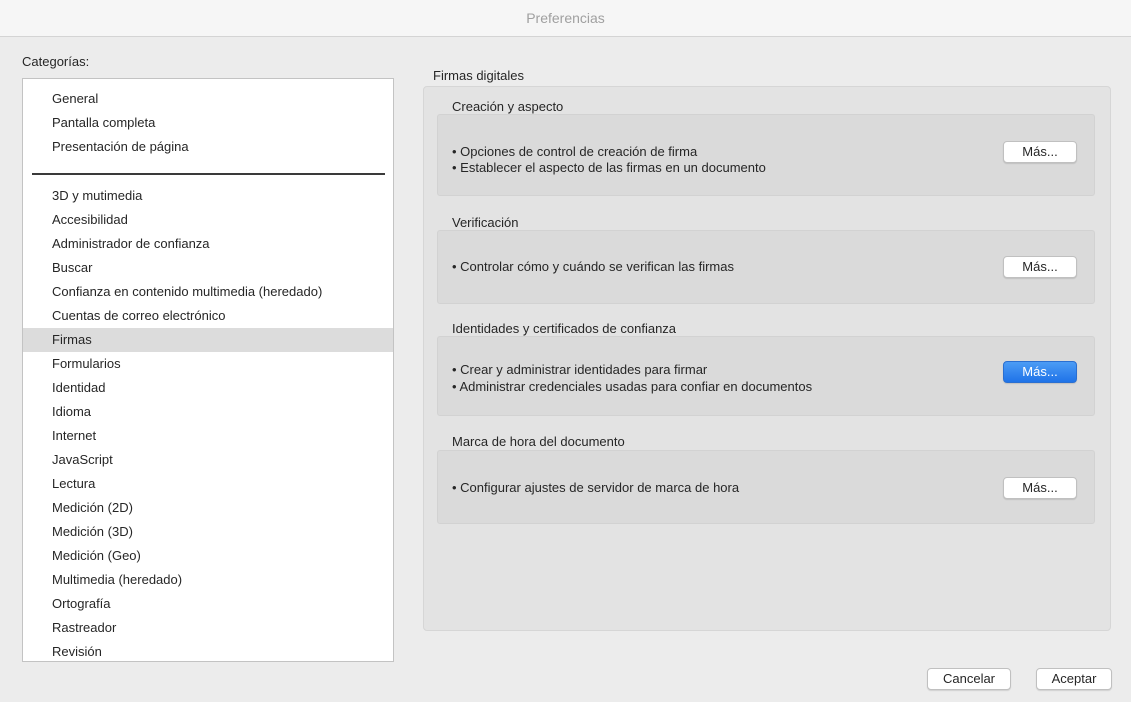 This screenshot has width=1131, height=702. Describe the element at coordinates (208, 532) in the screenshot. I see `category-item-medicion-3d: Medición (3D)` at that location.